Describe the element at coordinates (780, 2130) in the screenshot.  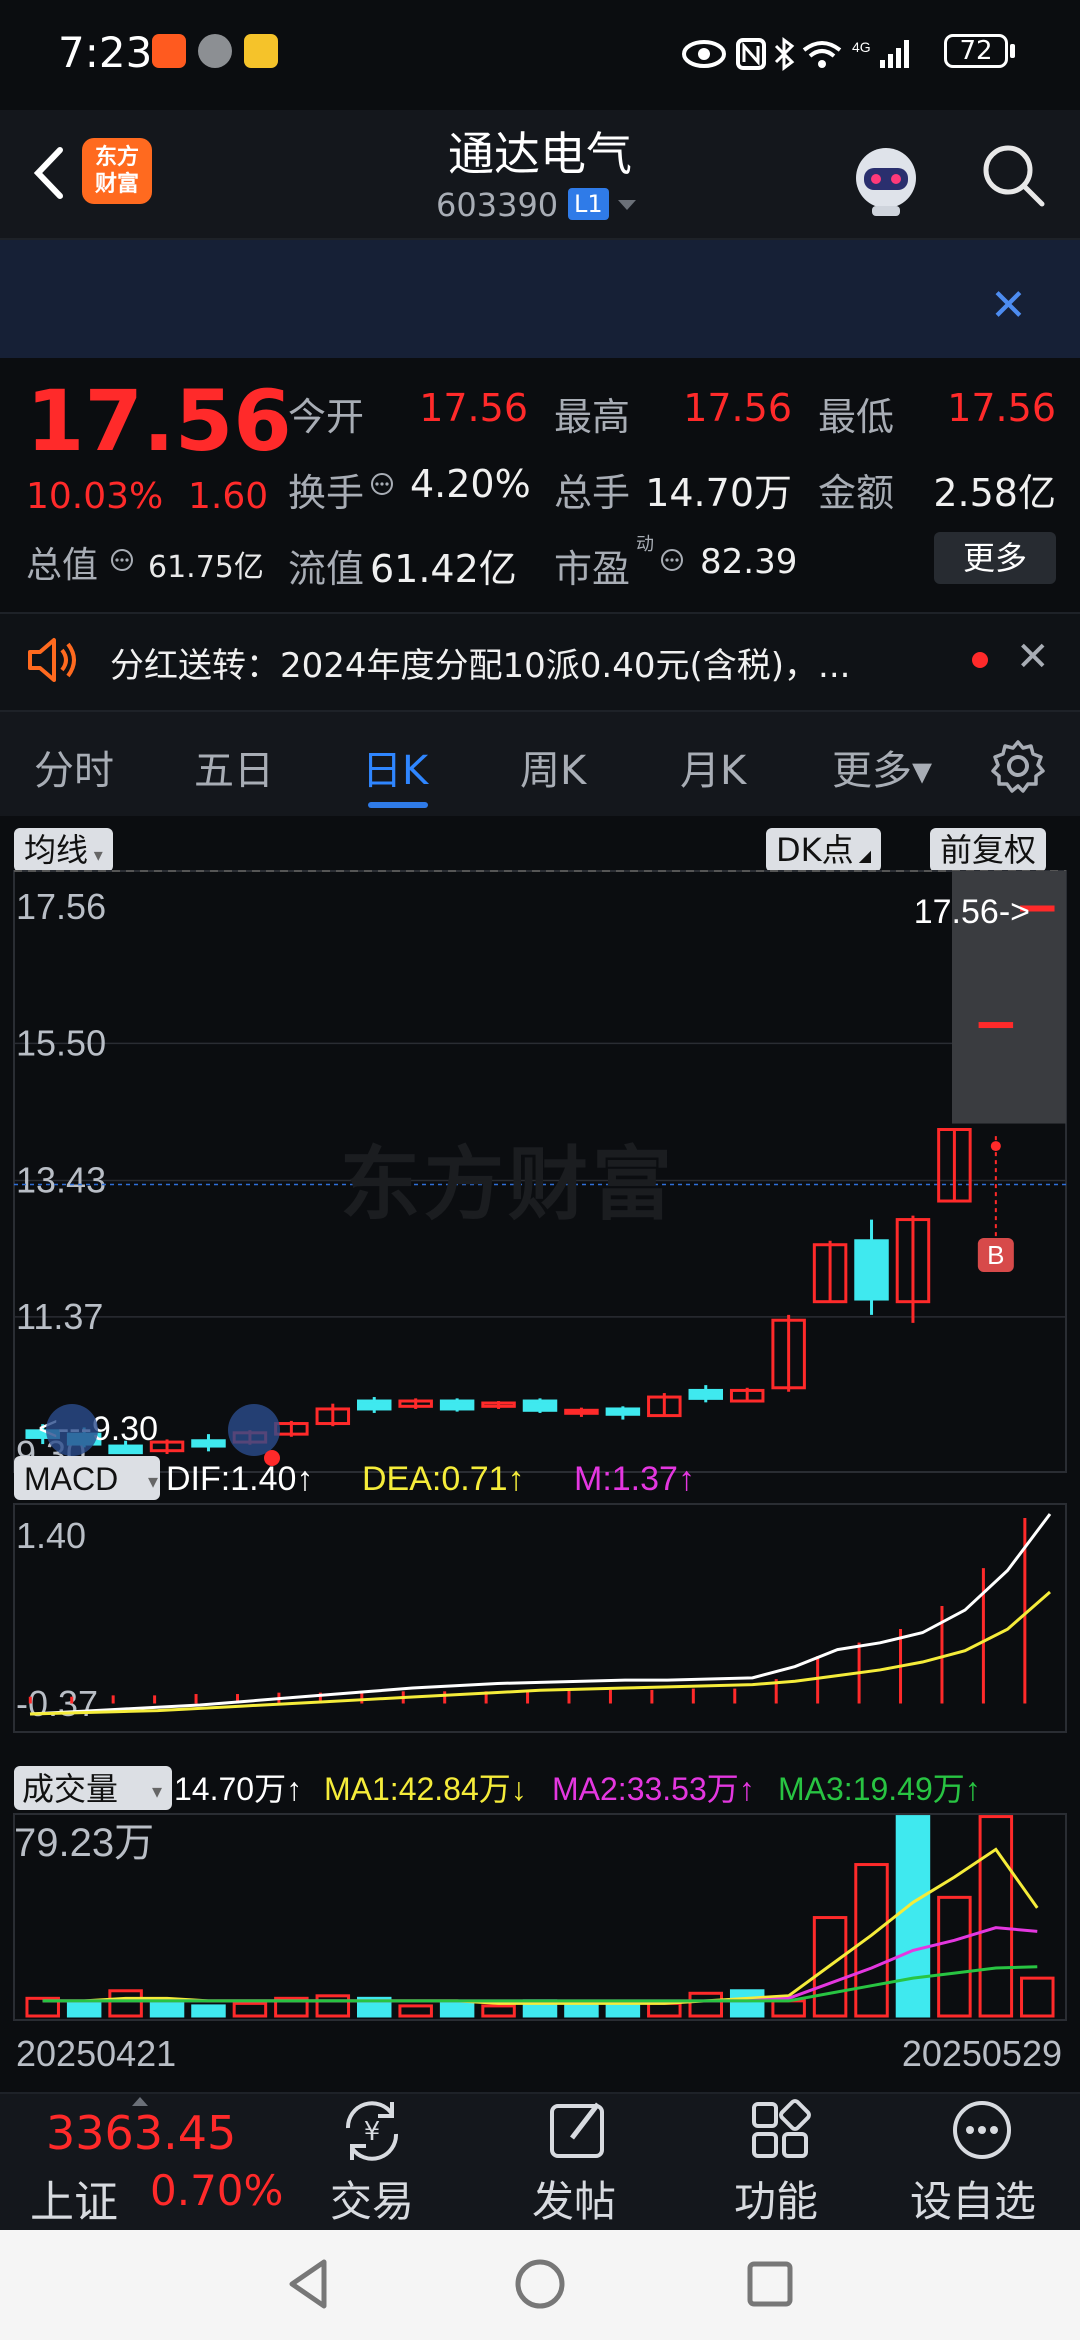
I see `grid-functions-icon` at that location.